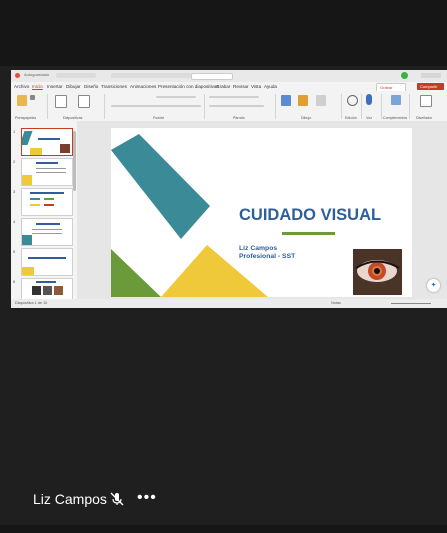 The height and width of the screenshot is (533, 447). I want to click on group-label-paragraph: Párrafo, so click(239, 118).